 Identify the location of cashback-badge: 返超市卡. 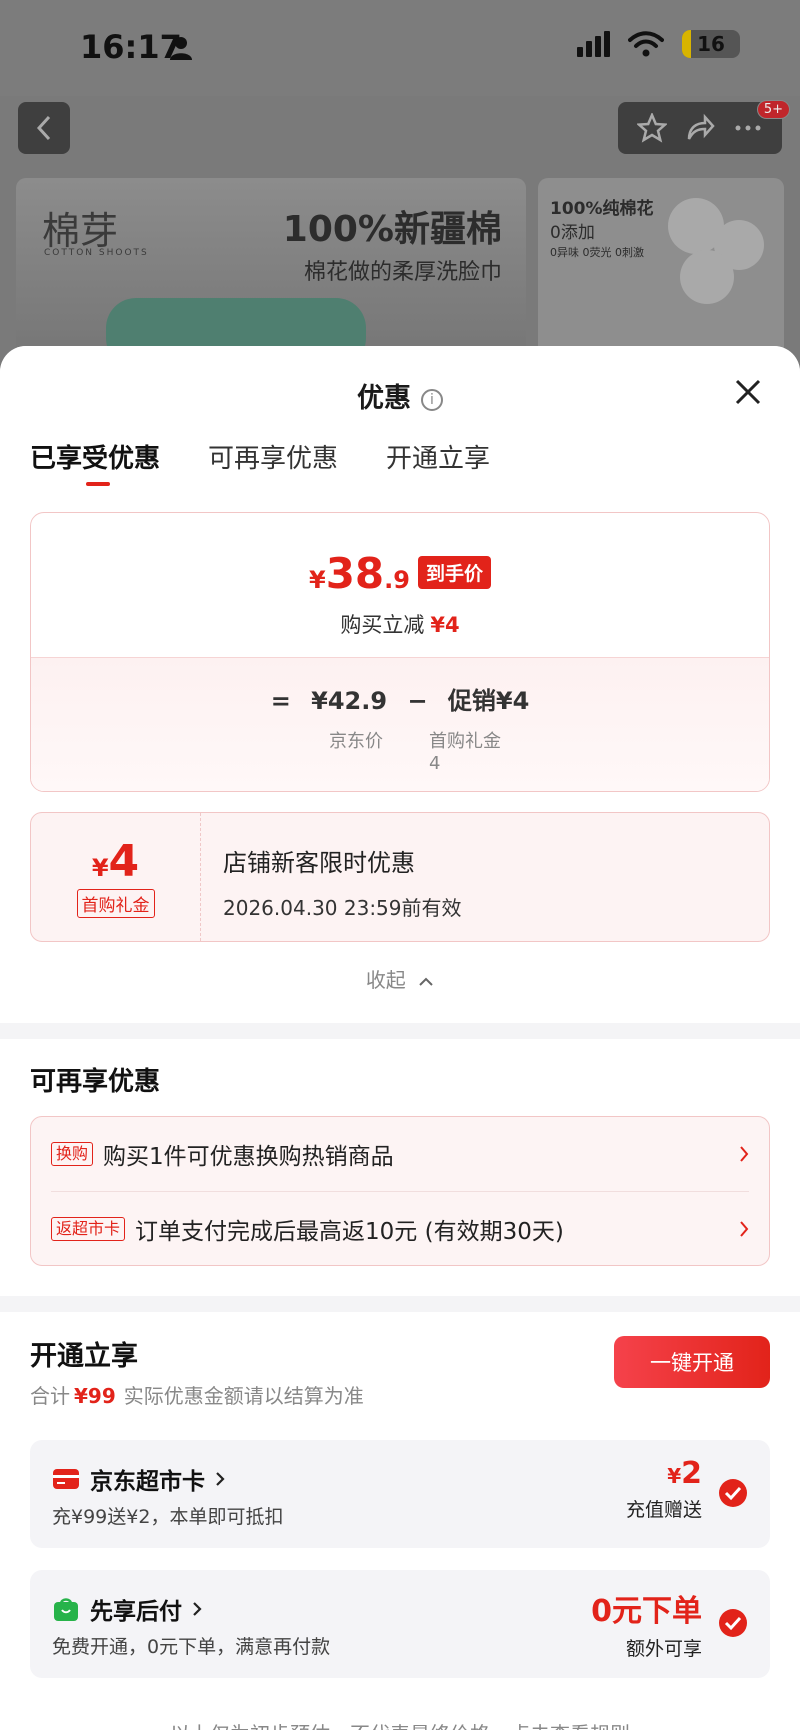
(88, 1228).